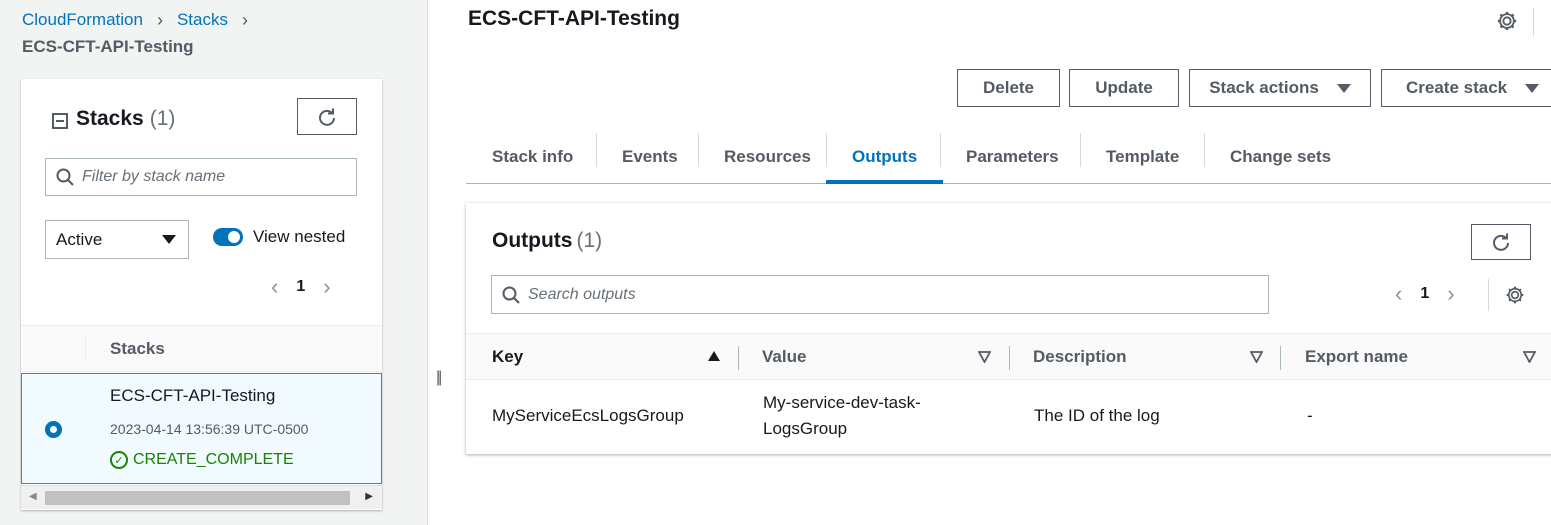 This screenshot has width=1551, height=525. What do you see at coordinates (589, 240) in the screenshot?
I see `outputs-count: (1)` at bounding box center [589, 240].